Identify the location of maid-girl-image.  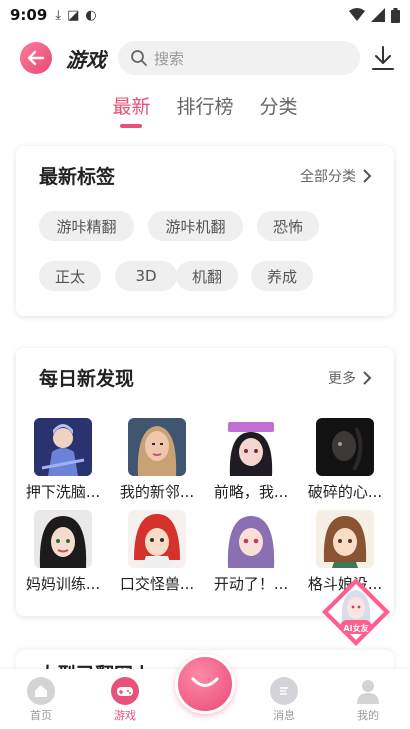
(251, 447).